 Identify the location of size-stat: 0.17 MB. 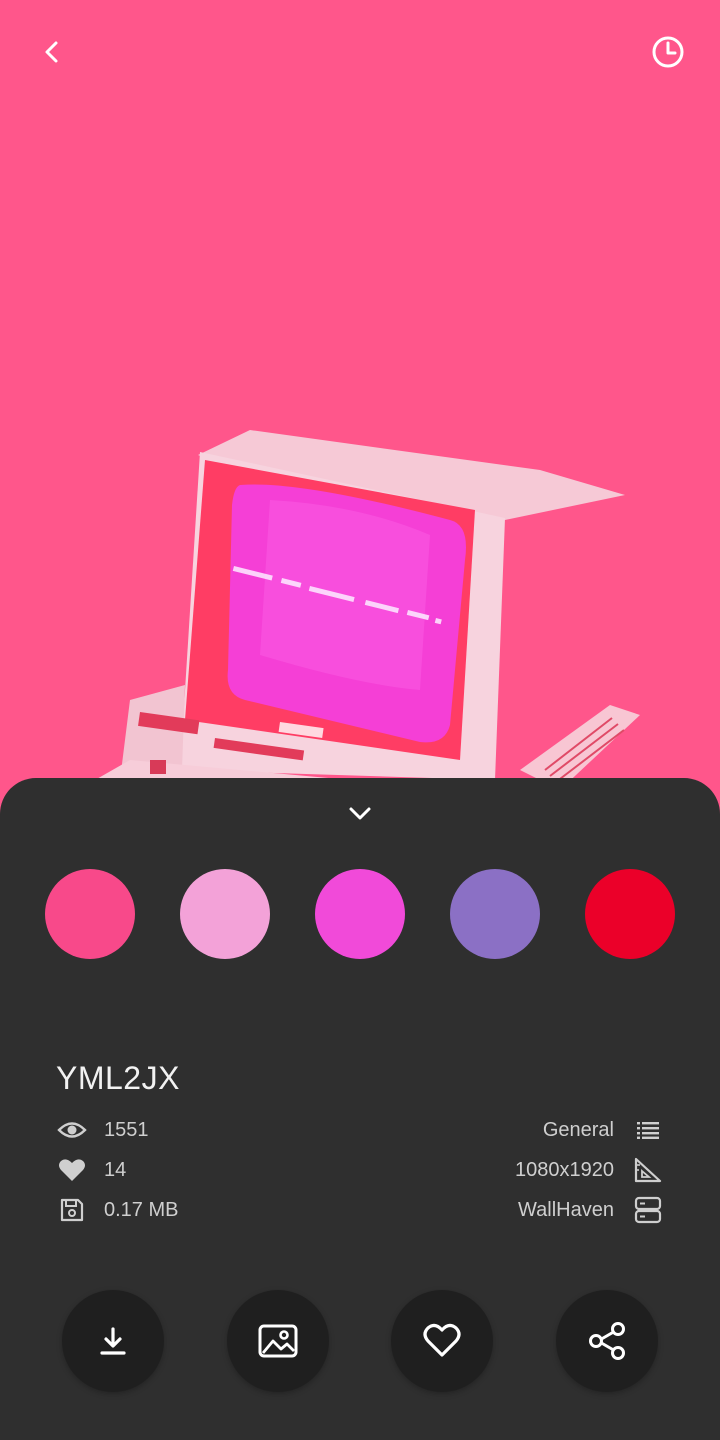
(117, 1210).